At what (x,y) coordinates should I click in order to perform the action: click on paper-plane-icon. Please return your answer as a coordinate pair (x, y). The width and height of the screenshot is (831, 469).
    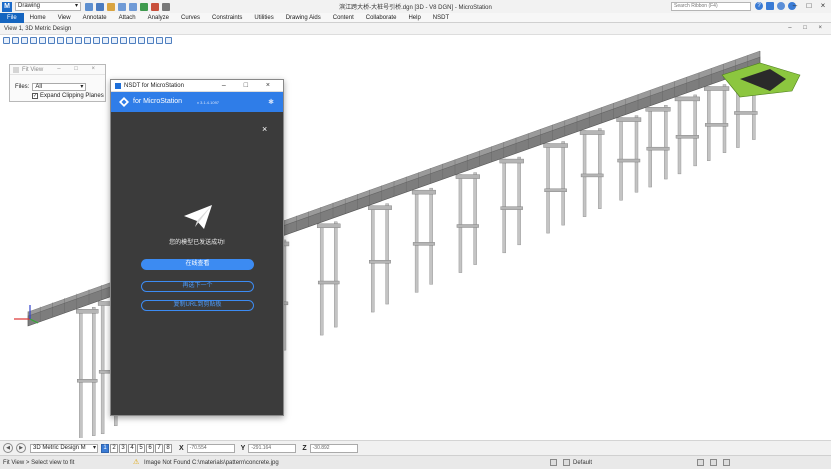
    Looking at the image, I should click on (198, 217).